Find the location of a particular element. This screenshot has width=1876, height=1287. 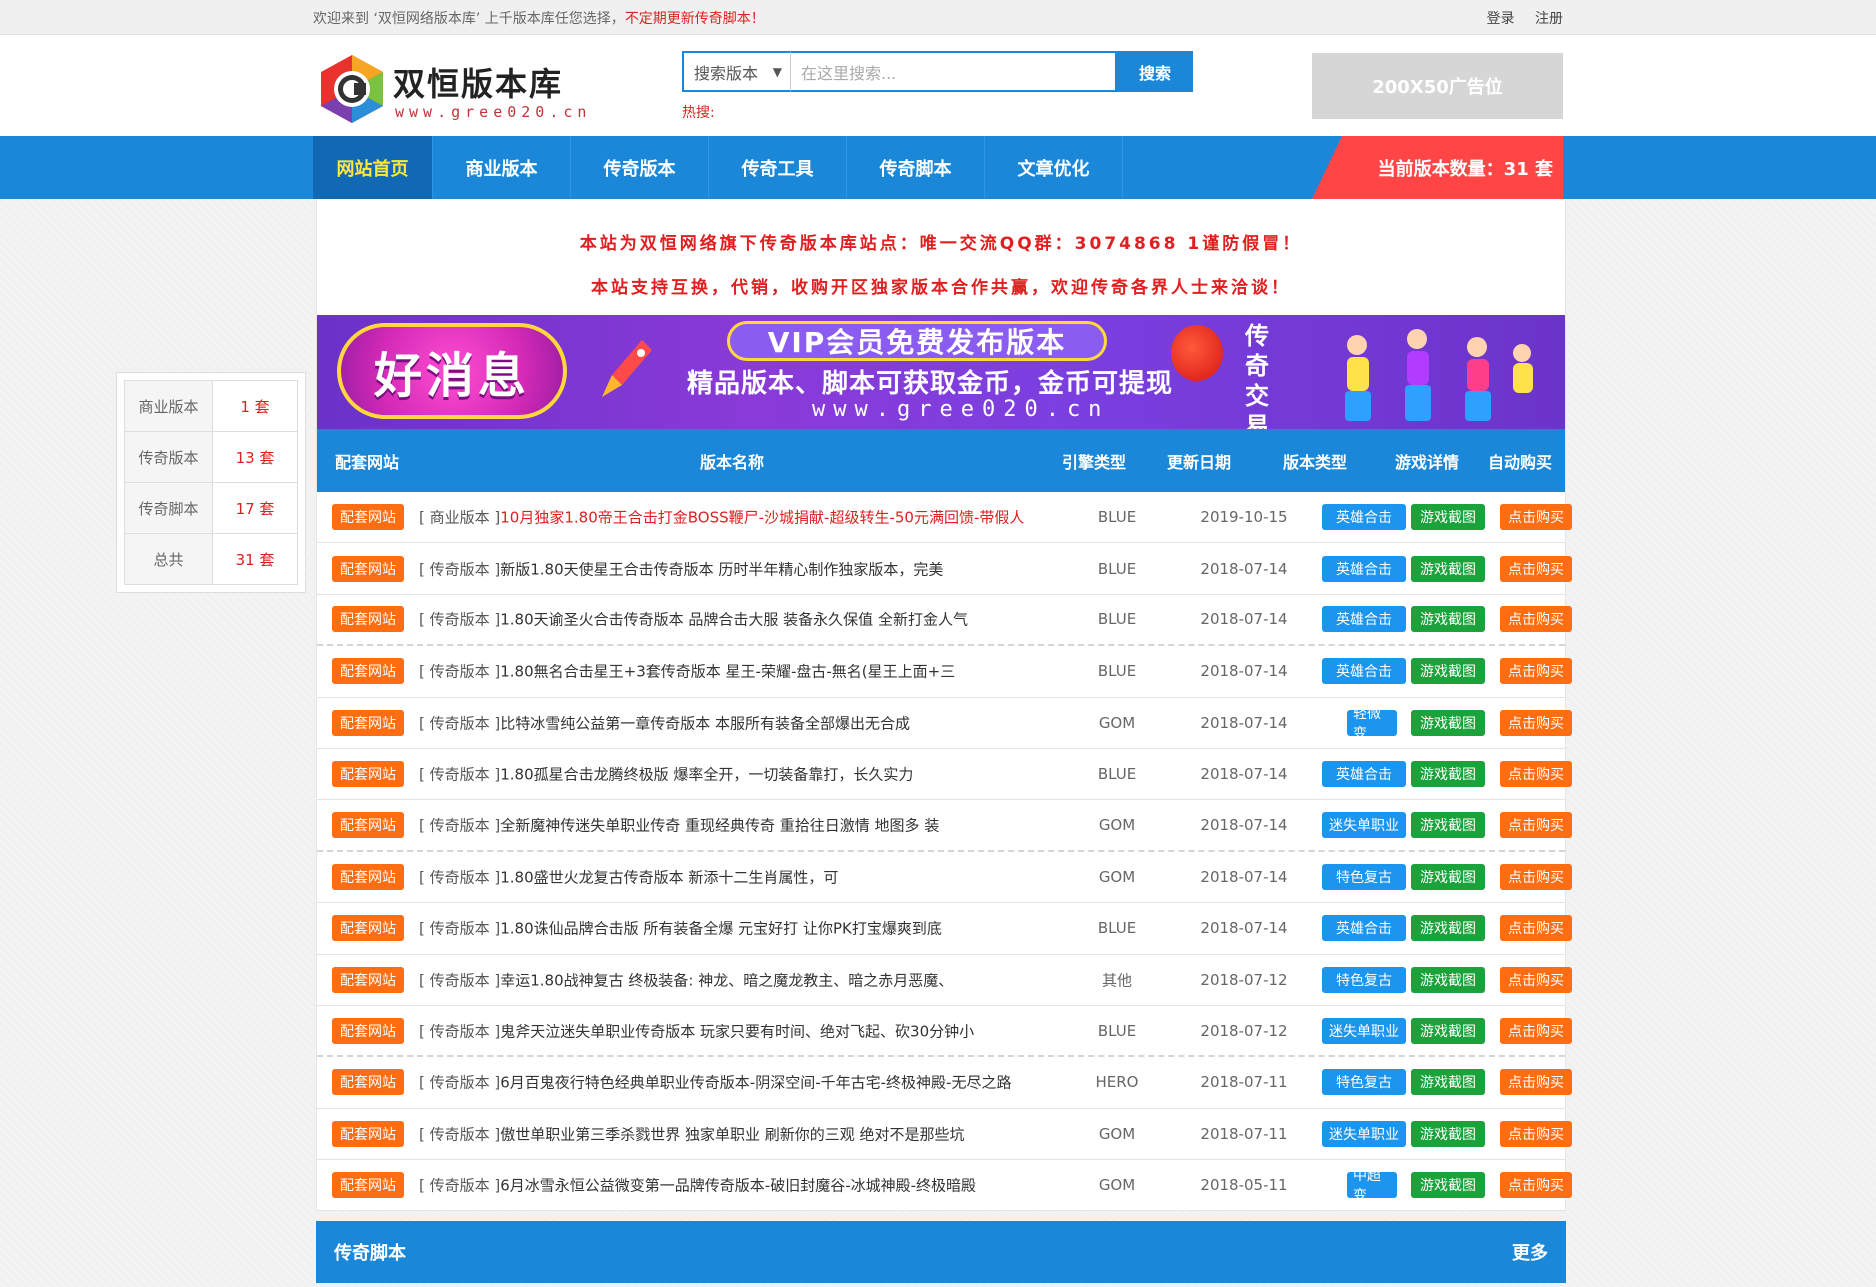

more-link: 更多 is located at coordinates (1530, 1252).